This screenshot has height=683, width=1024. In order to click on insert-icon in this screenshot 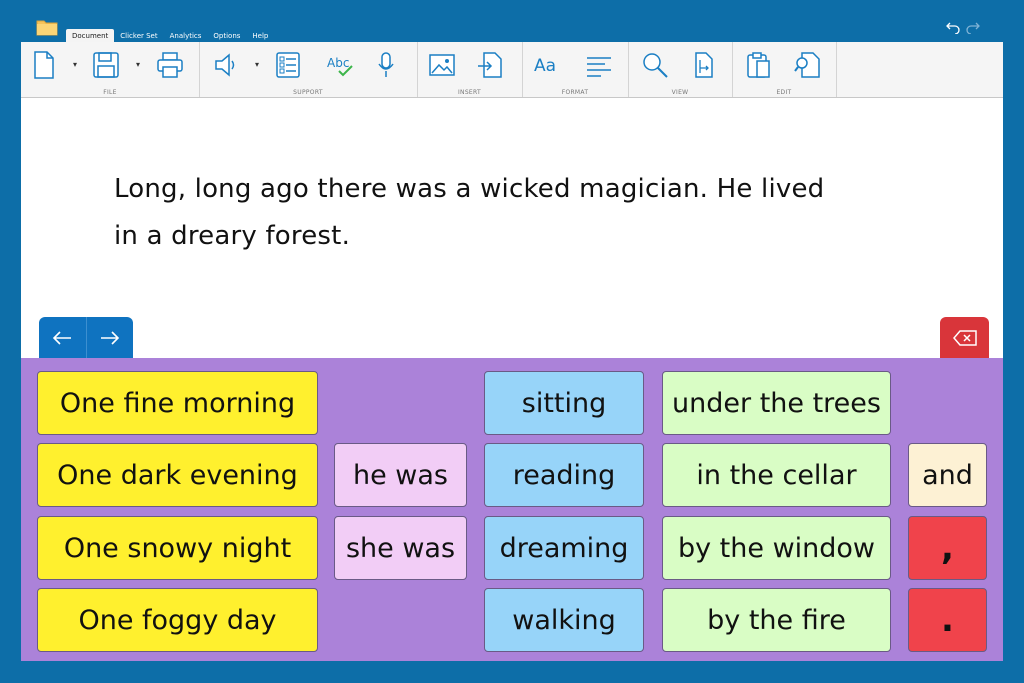, I will do `click(490, 65)`.